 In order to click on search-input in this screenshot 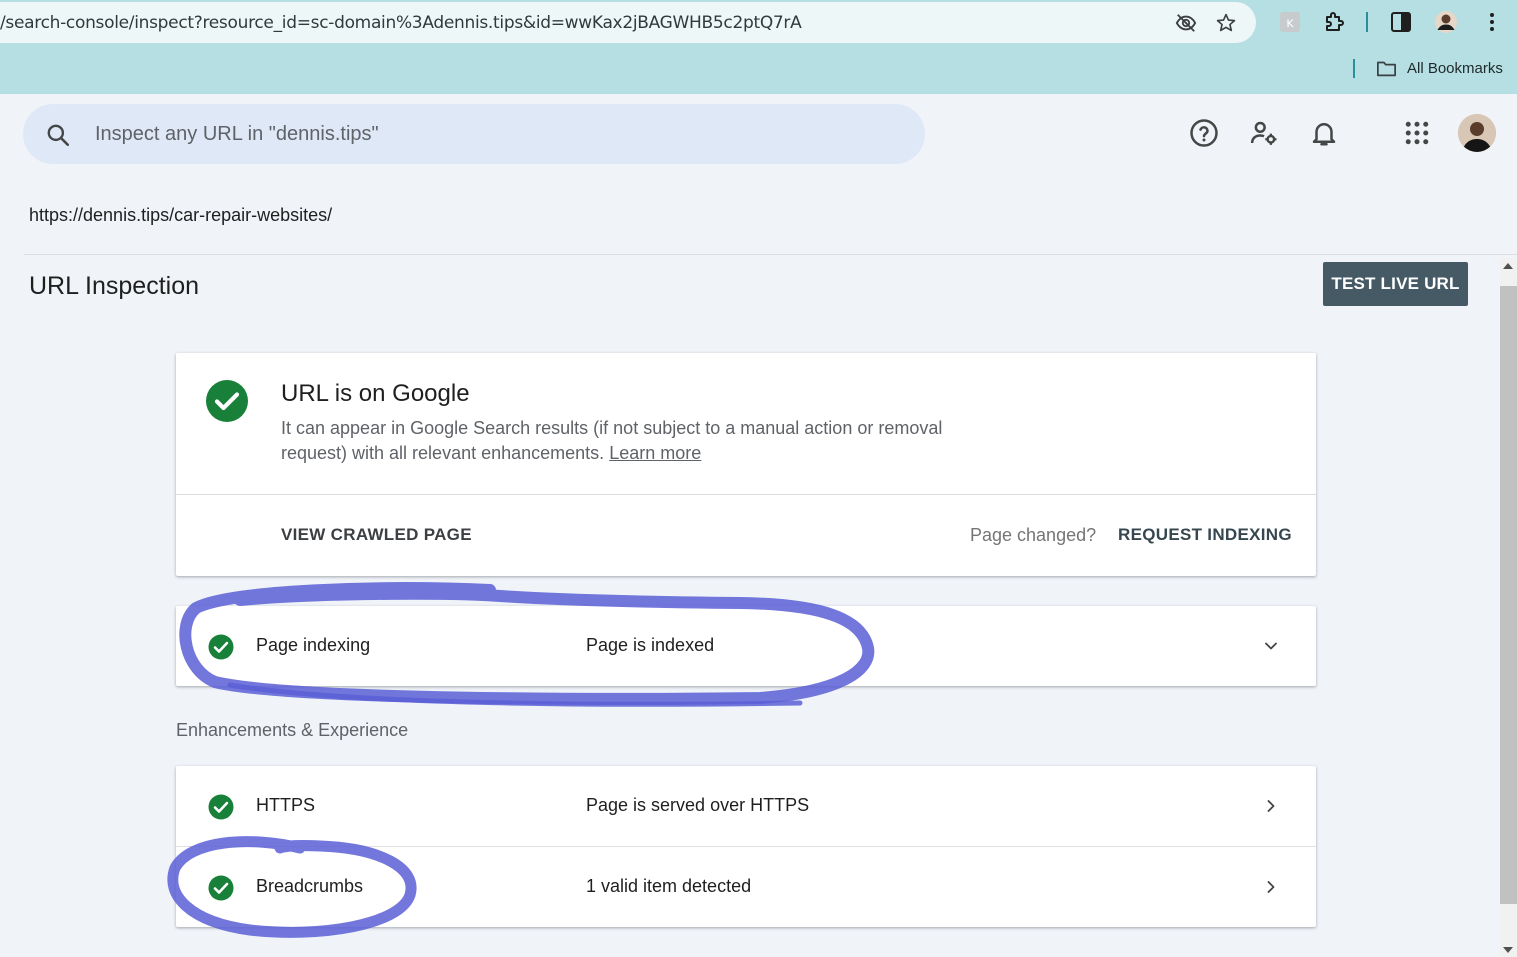, I will do `click(495, 134)`.